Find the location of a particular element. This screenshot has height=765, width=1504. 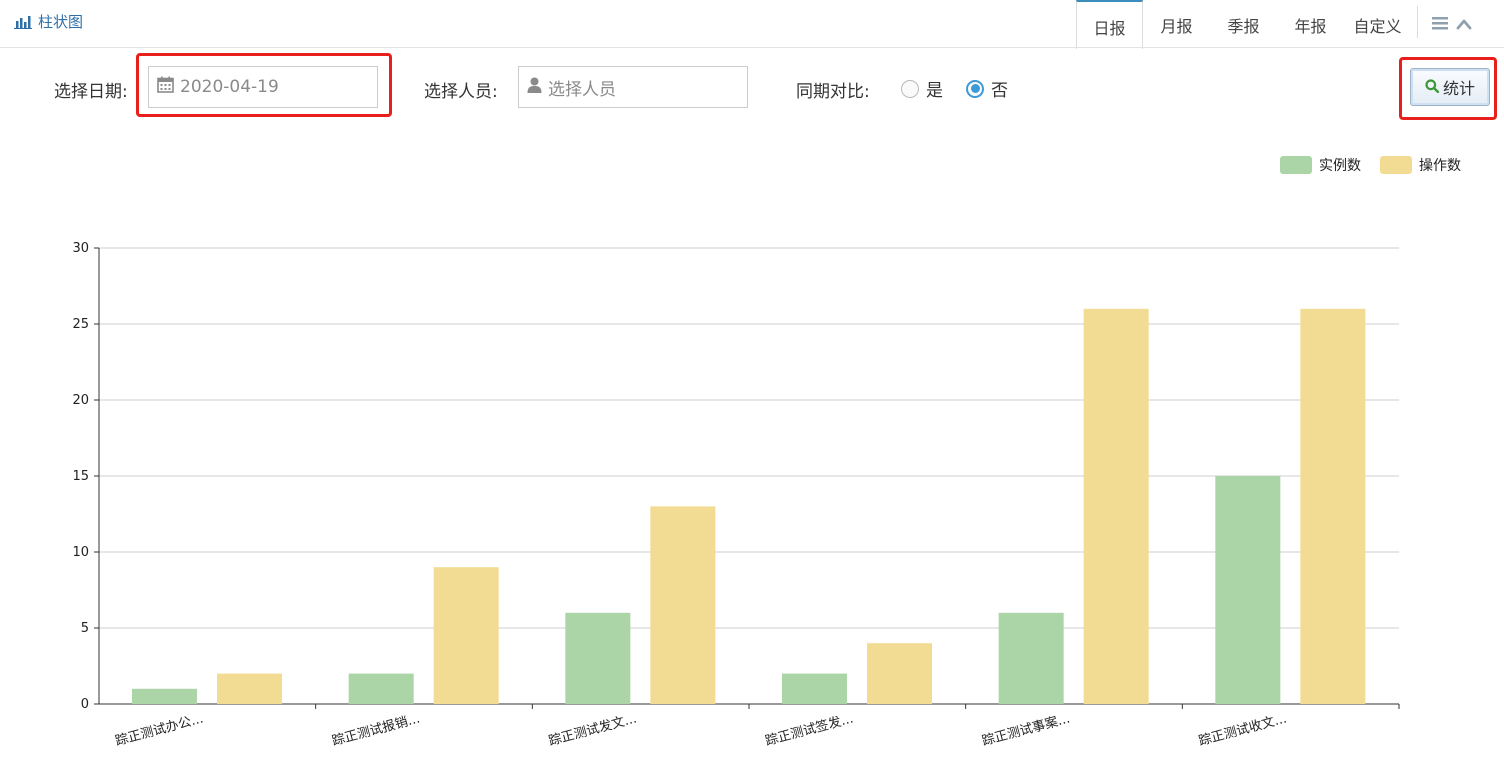

panel-tools is located at coordinates (1464, 24).